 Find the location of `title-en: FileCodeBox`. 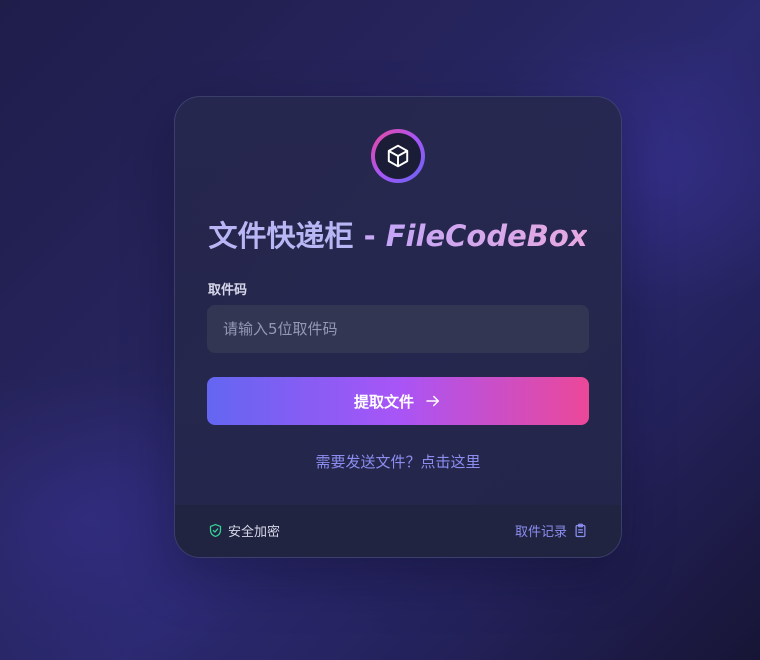

title-en: FileCodeBox is located at coordinates (486, 236).